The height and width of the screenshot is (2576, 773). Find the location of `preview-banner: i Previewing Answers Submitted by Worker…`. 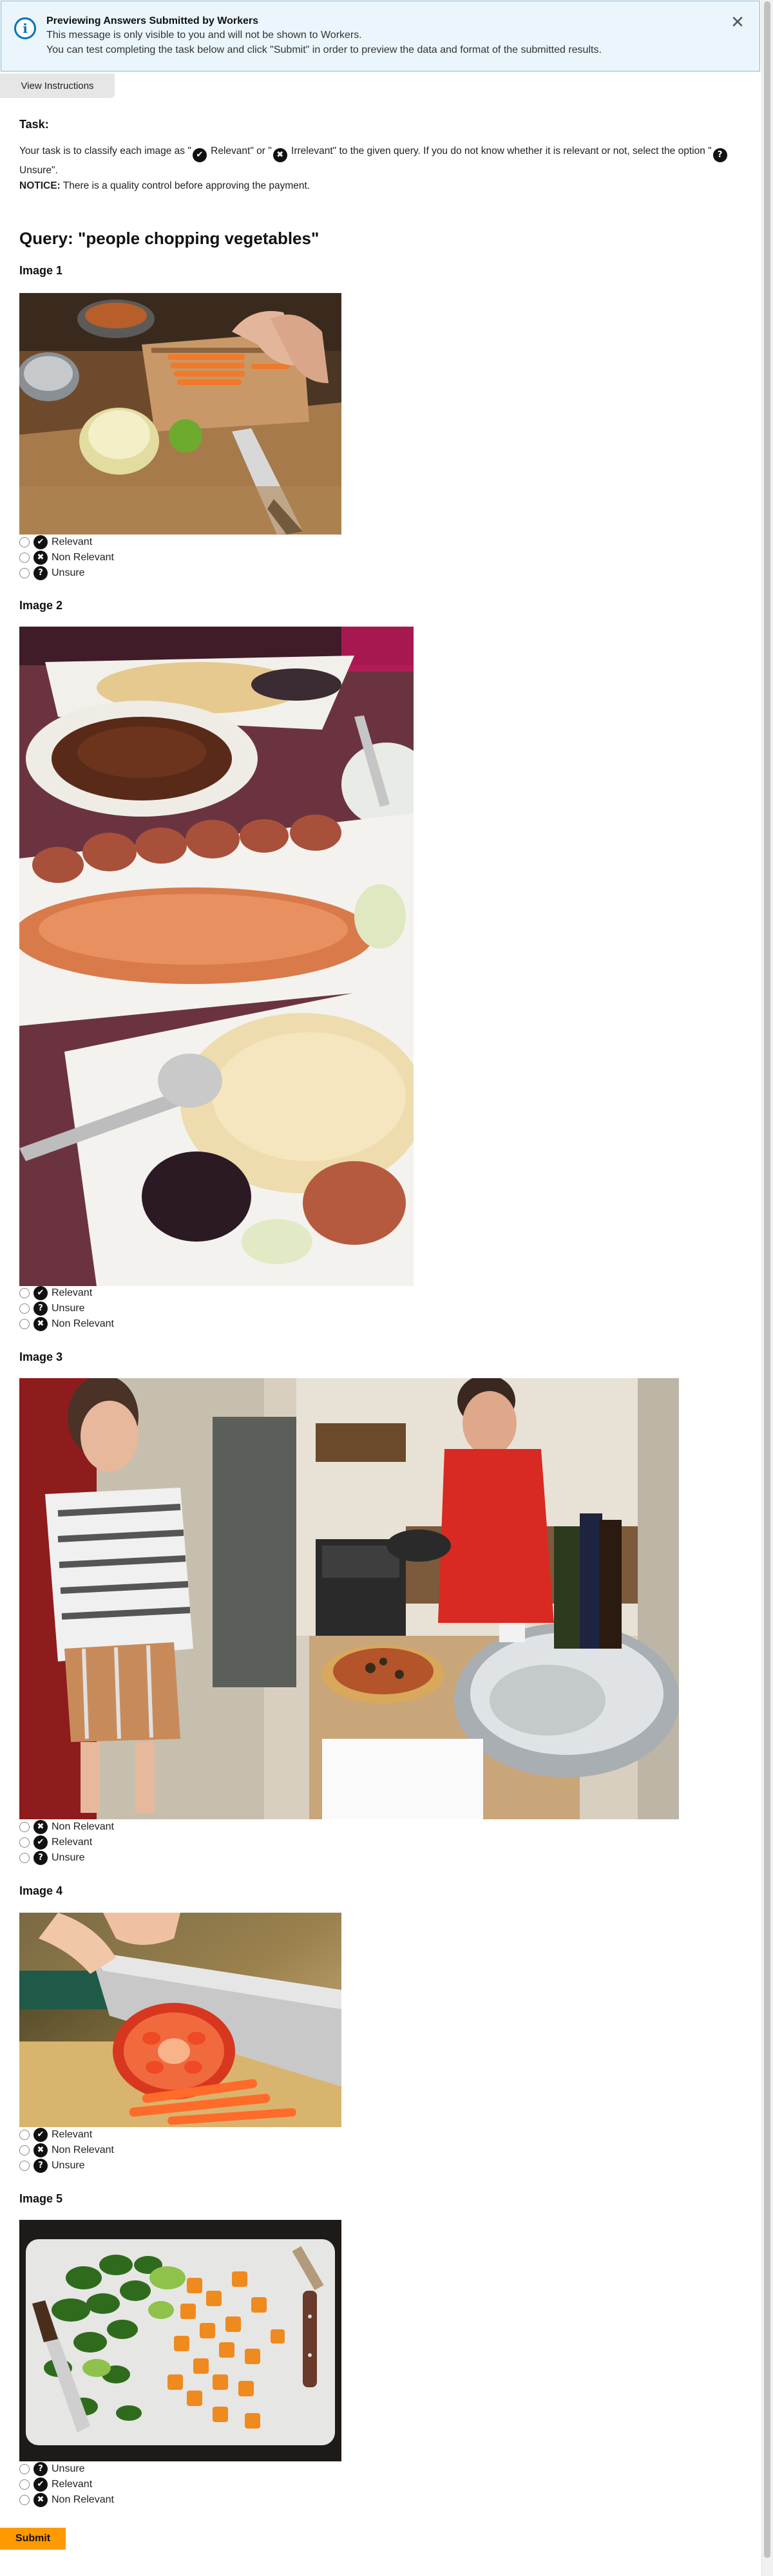

preview-banner: i Previewing Answers Submitted by Worker… is located at coordinates (380, 36).